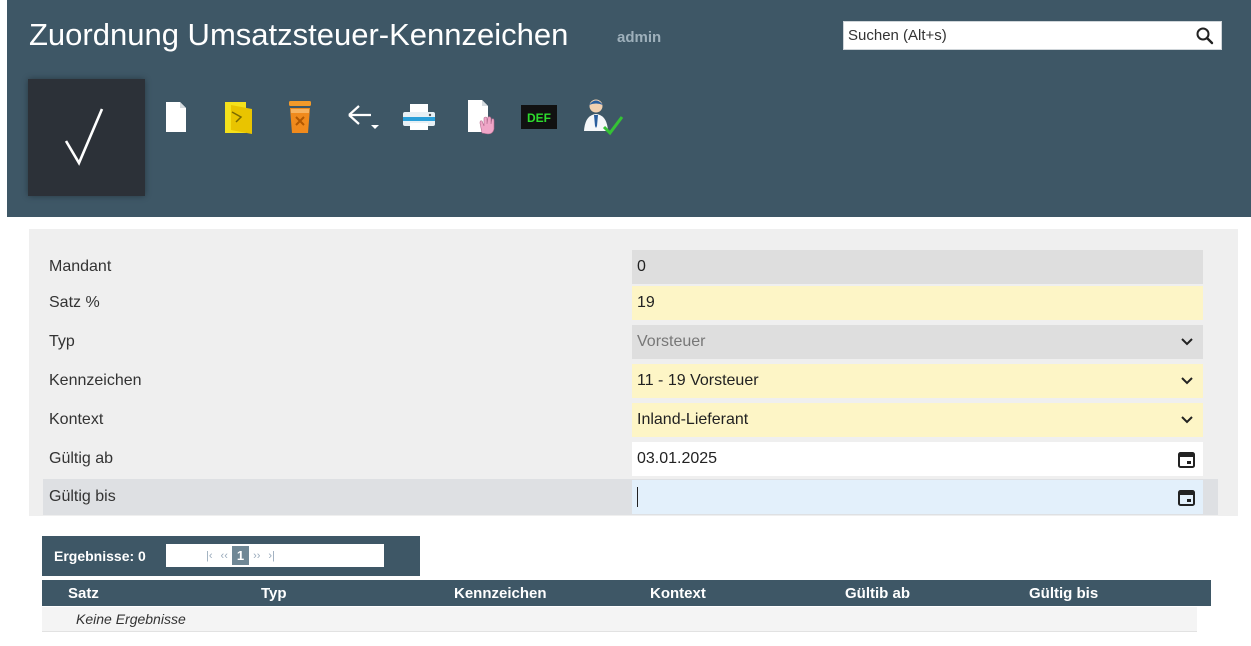 This screenshot has width=1251, height=646. I want to click on column-header-satz: Satz, so click(83, 593).